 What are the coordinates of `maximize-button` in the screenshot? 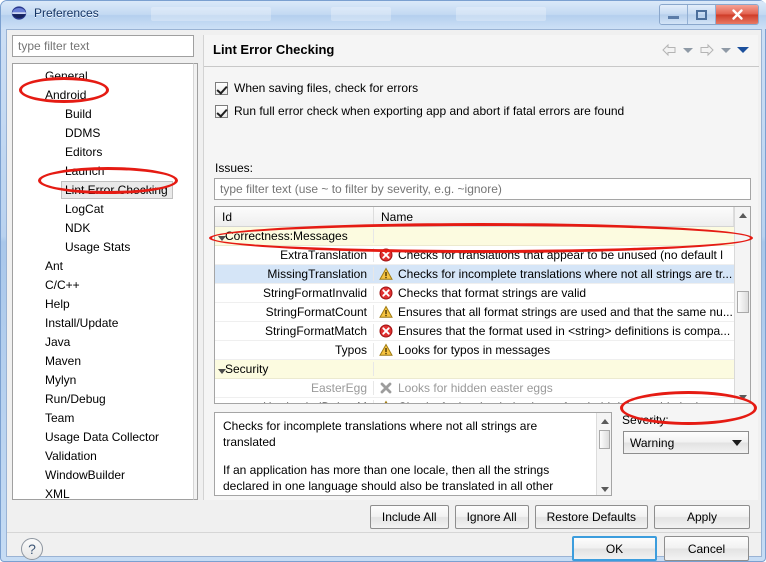 It's located at (702, 14).